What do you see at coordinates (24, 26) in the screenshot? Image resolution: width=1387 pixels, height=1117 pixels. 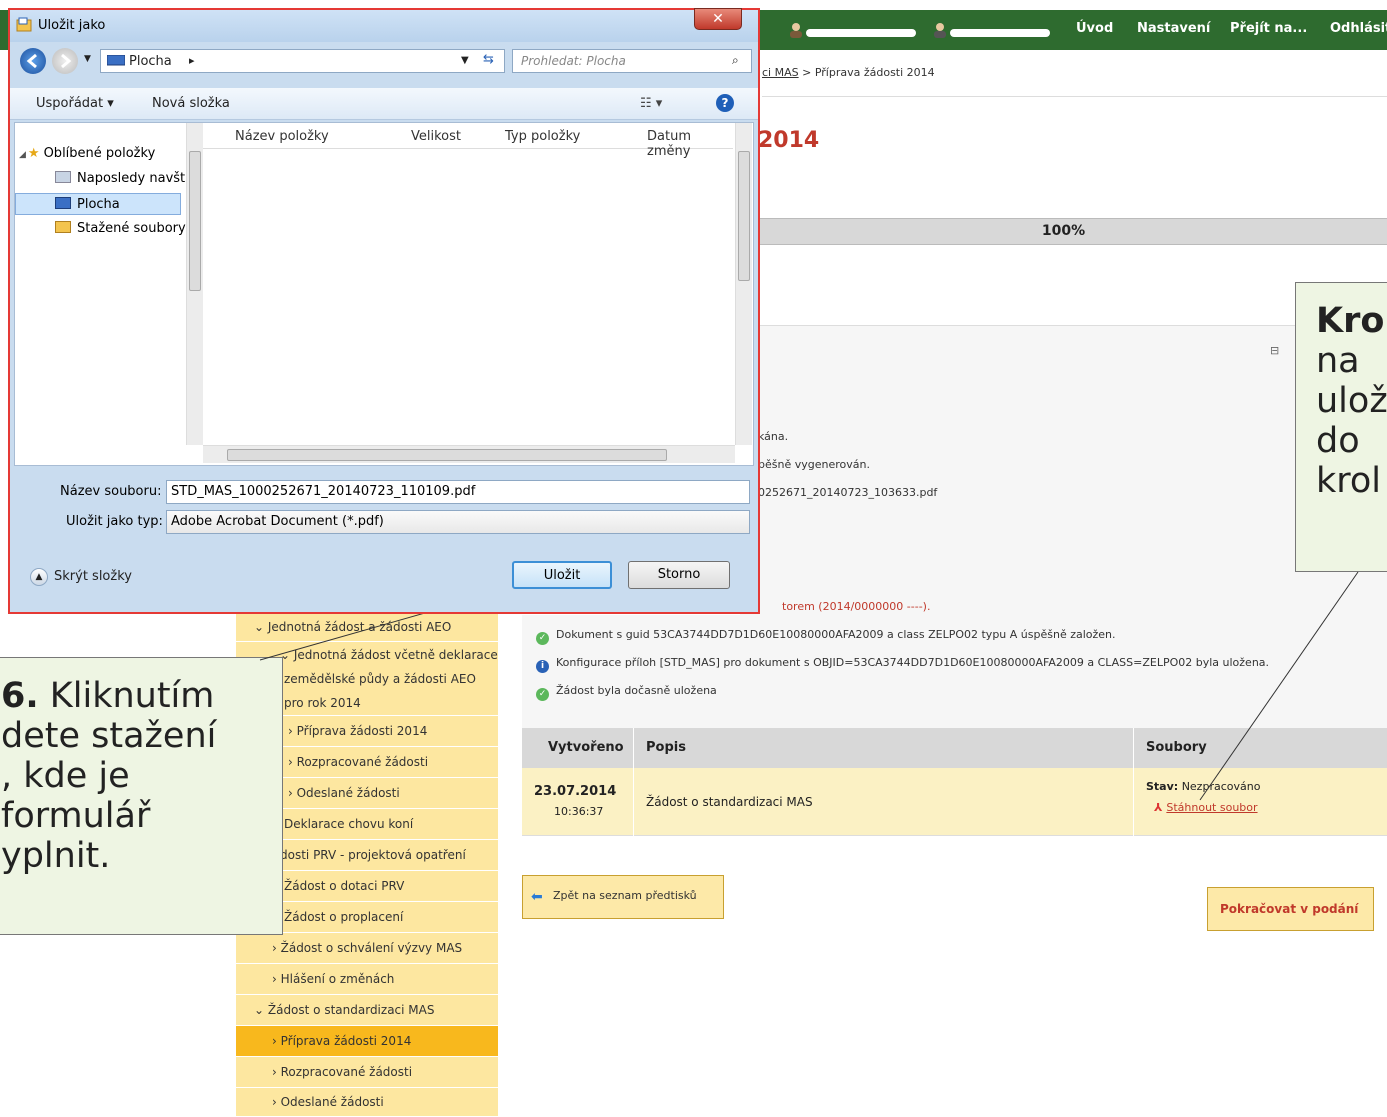 I see `save-dialog-icon` at bounding box center [24, 26].